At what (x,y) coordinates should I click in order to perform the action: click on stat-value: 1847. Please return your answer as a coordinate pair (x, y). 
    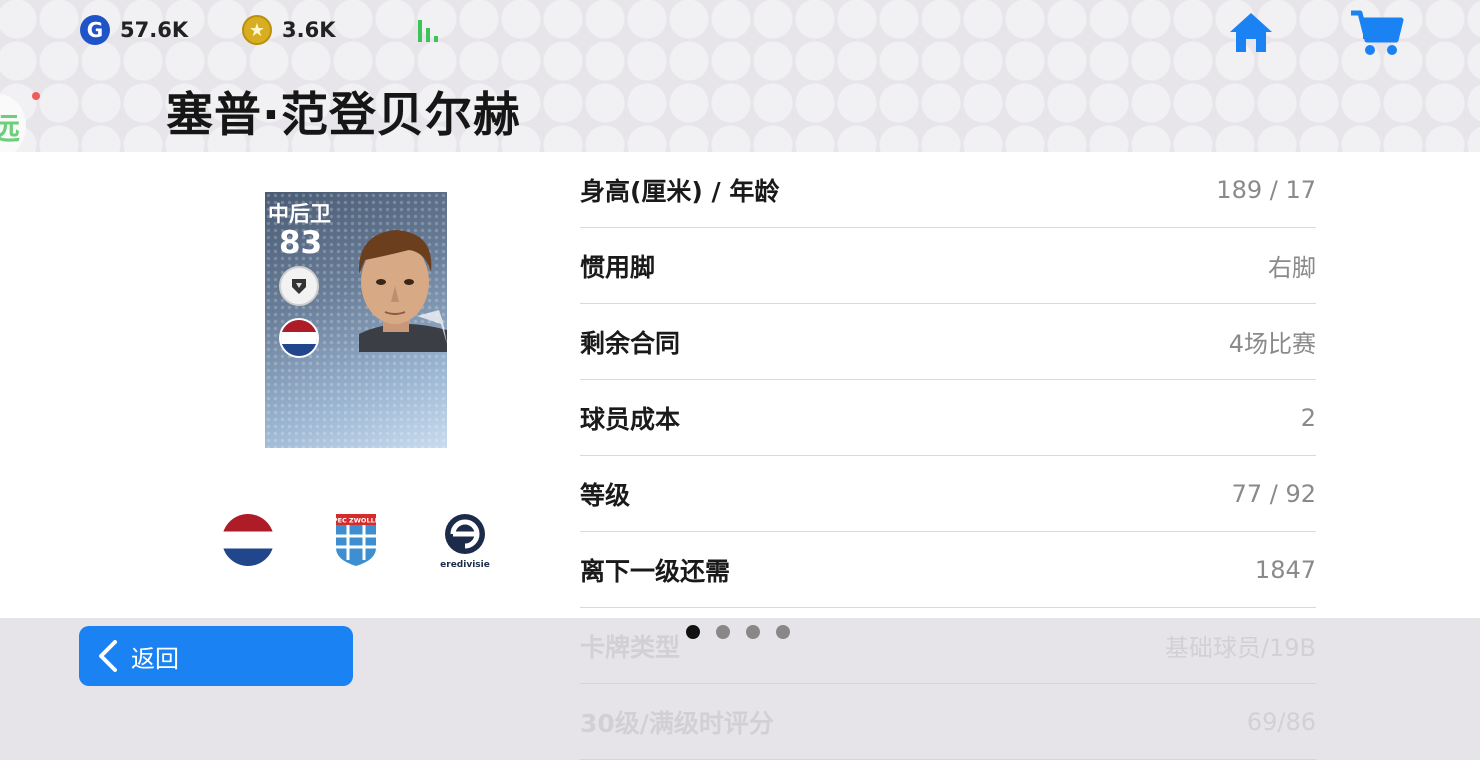
    Looking at the image, I should click on (1285, 569).